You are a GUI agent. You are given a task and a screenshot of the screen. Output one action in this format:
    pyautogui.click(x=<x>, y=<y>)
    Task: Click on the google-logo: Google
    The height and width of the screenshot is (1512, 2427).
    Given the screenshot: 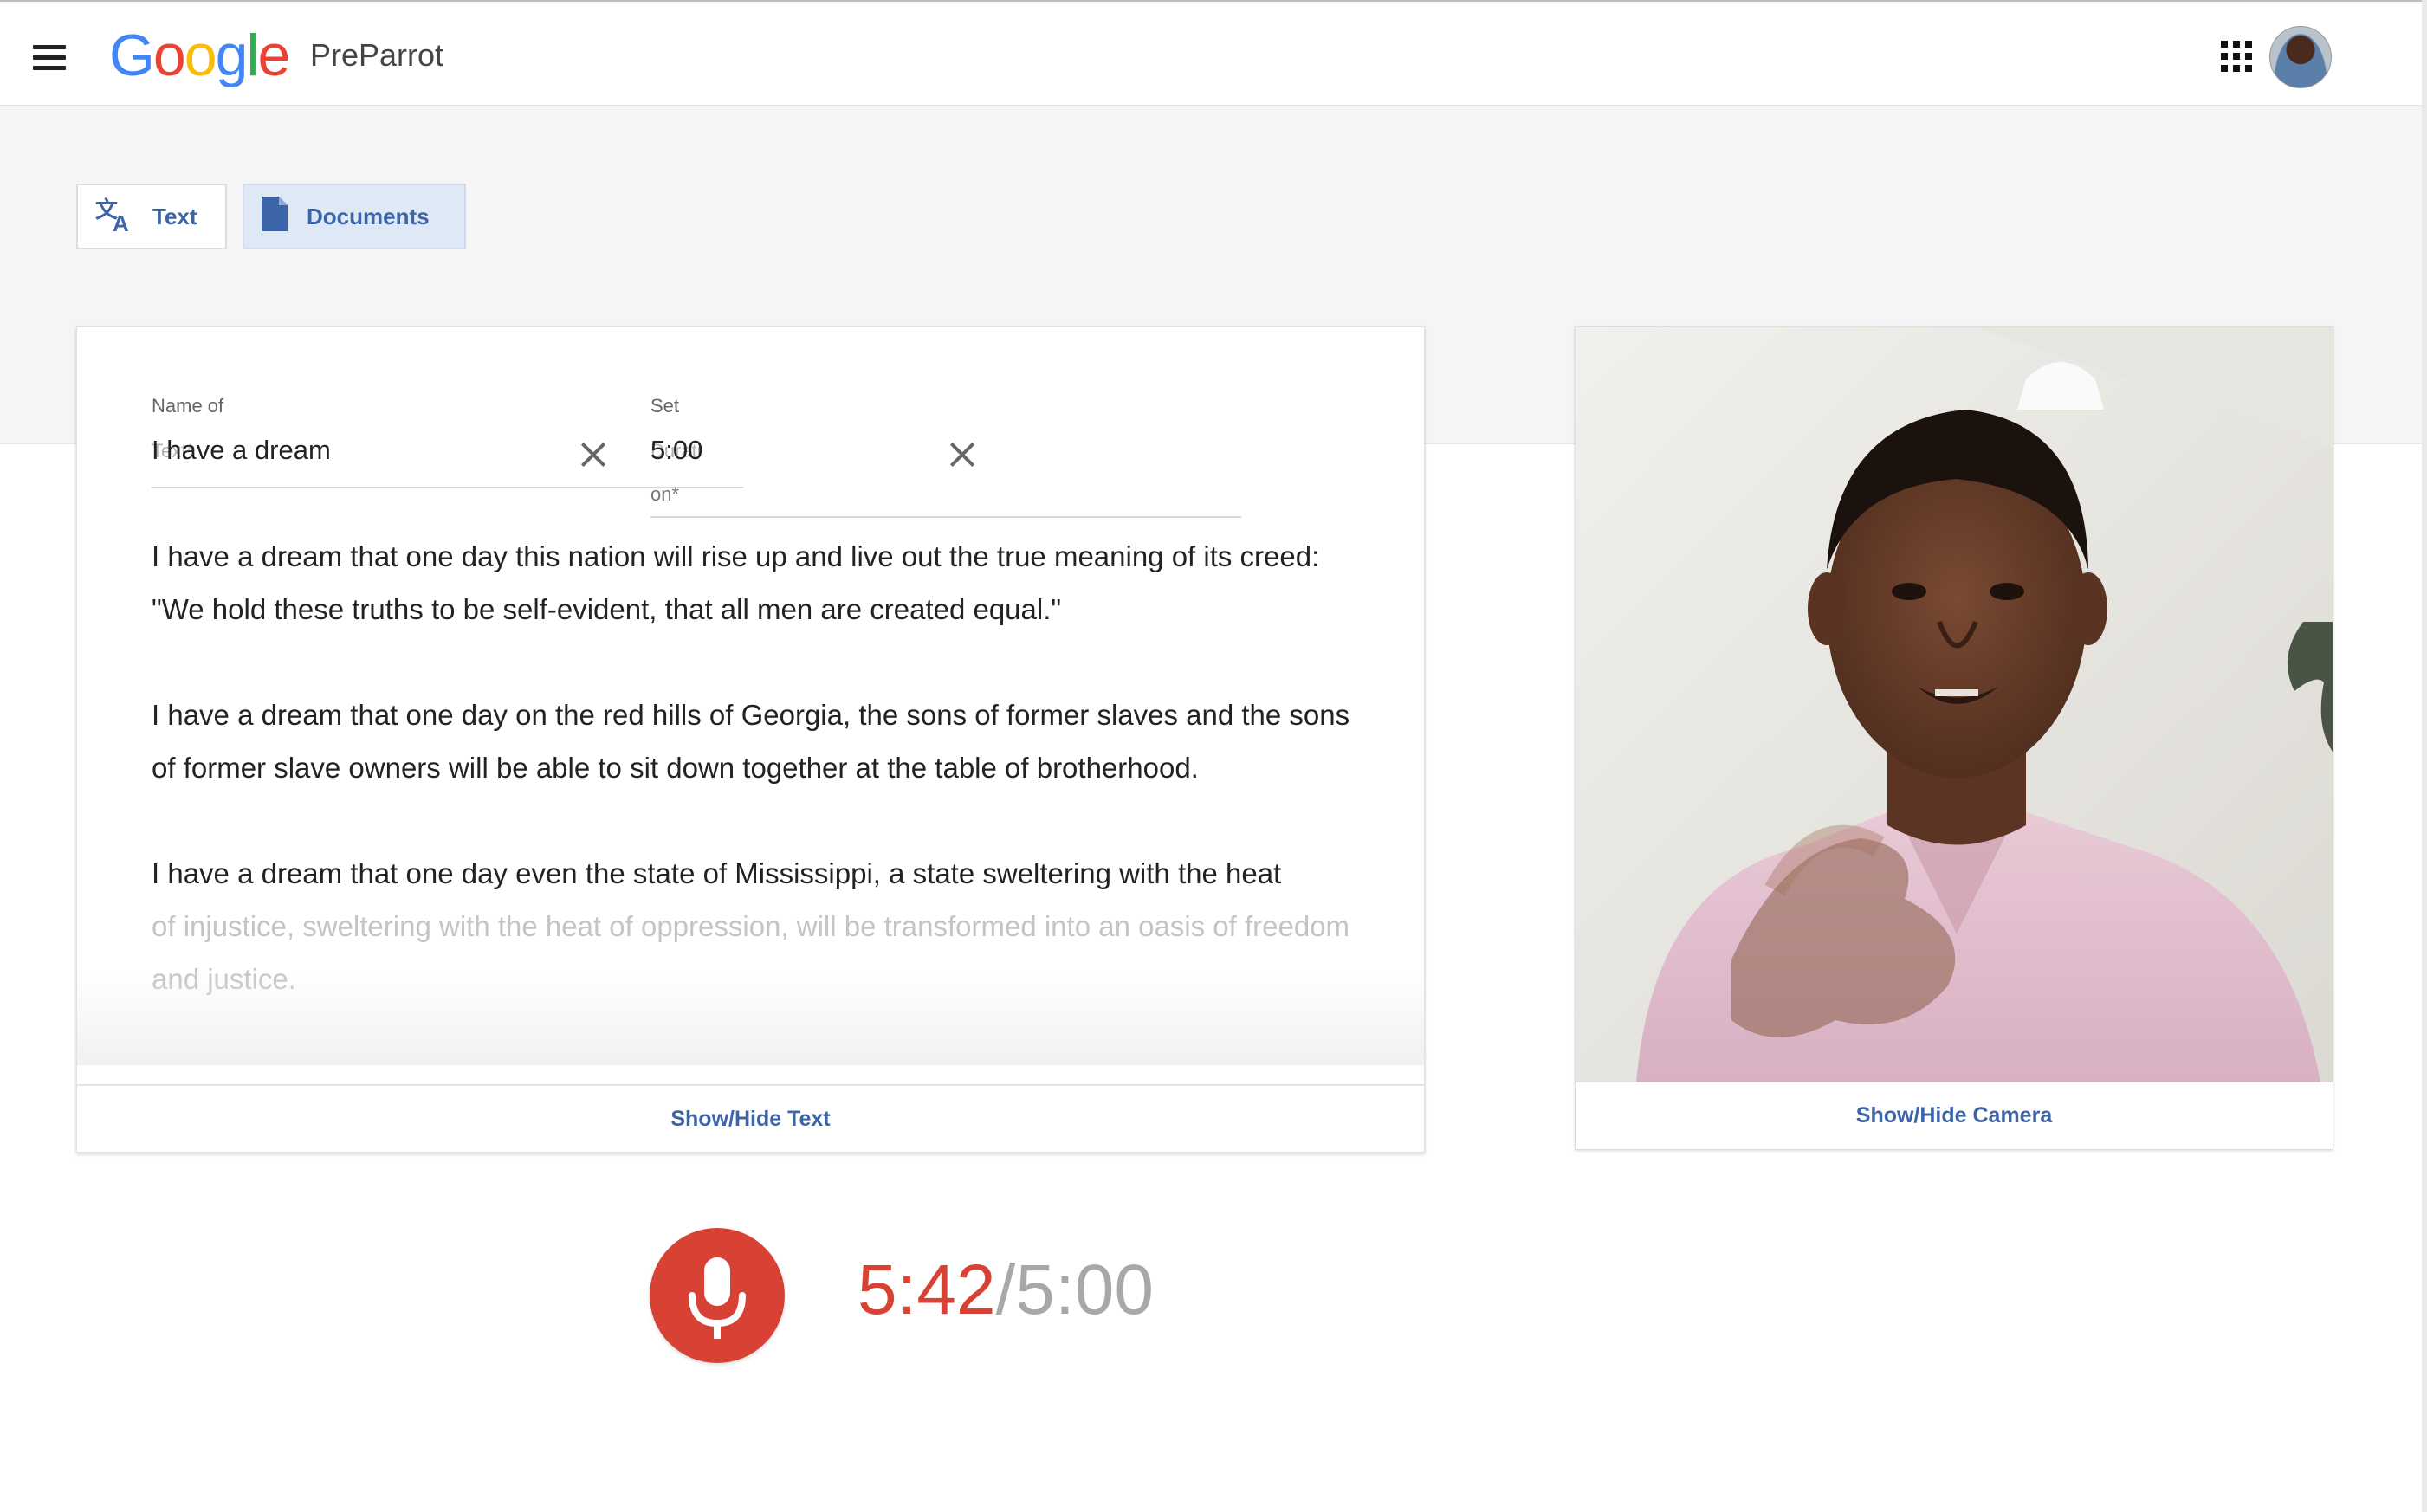 What is the action you would take?
    pyautogui.click(x=199, y=55)
    